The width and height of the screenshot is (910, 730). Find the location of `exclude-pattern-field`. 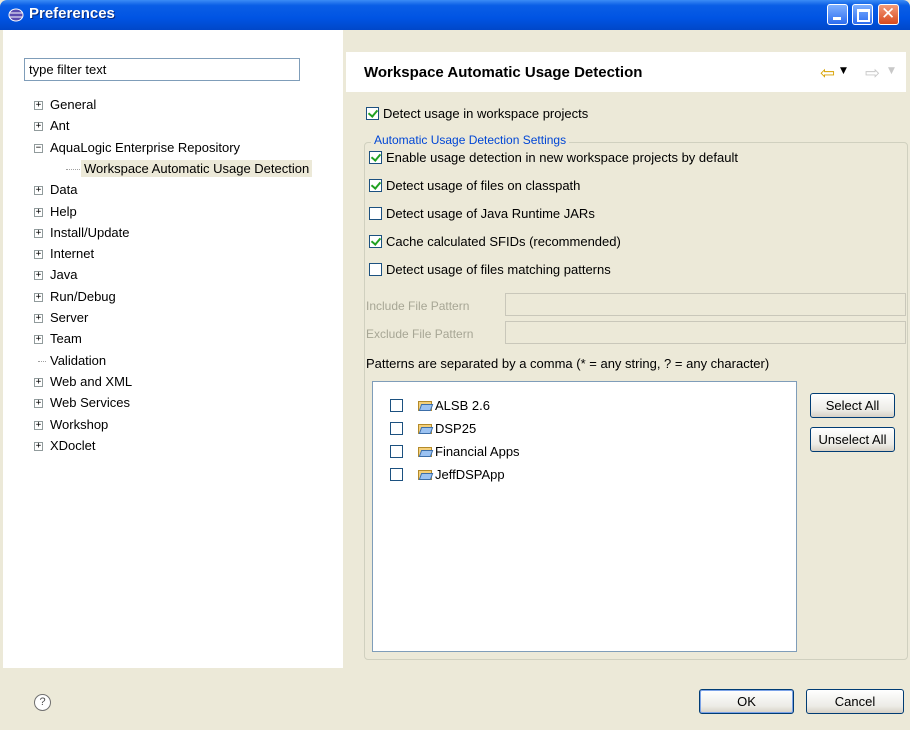

exclude-pattern-field is located at coordinates (705, 332).